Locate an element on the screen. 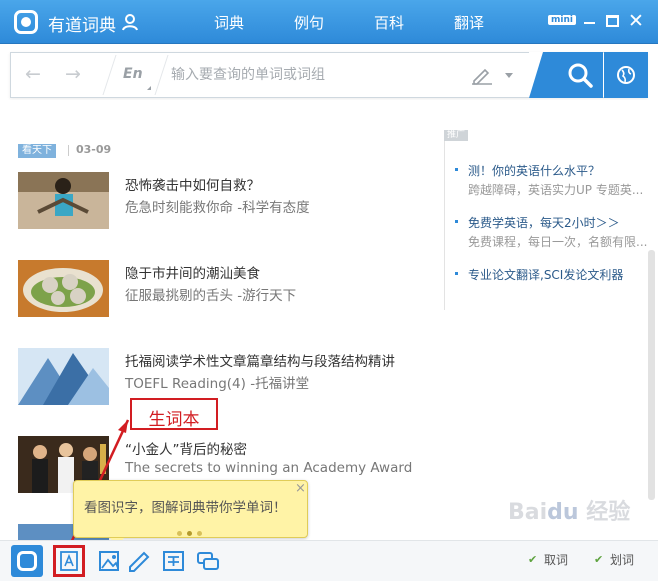 Image resolution: width=658 pixels, height=581 pixels. app-logo-icon is located at coordinates (26, 22).